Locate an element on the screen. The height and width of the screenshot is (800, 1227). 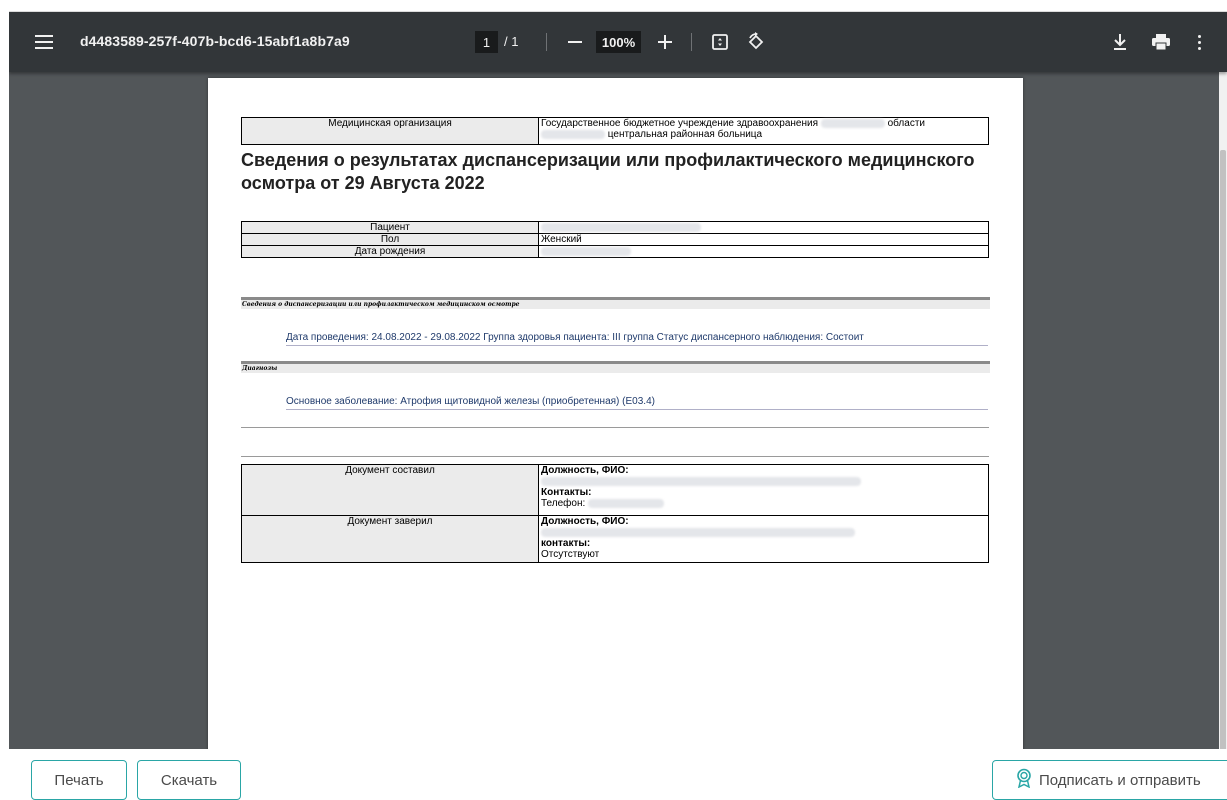
composed-value: Должность, ФИО: Контакты: Телефон: is located at coordinates (763, 490).